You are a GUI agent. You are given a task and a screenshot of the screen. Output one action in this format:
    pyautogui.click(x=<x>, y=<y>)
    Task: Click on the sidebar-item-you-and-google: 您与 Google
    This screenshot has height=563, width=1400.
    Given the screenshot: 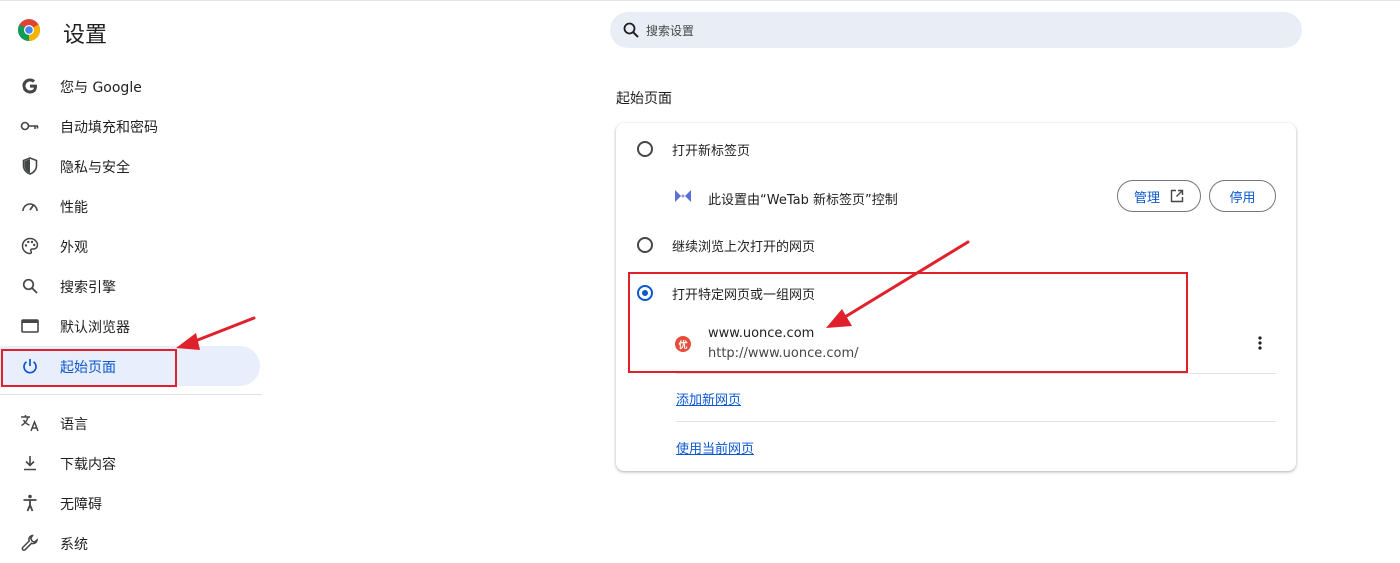 What is the action you would take?
    pyautogui.click(x=130, y=86)
    